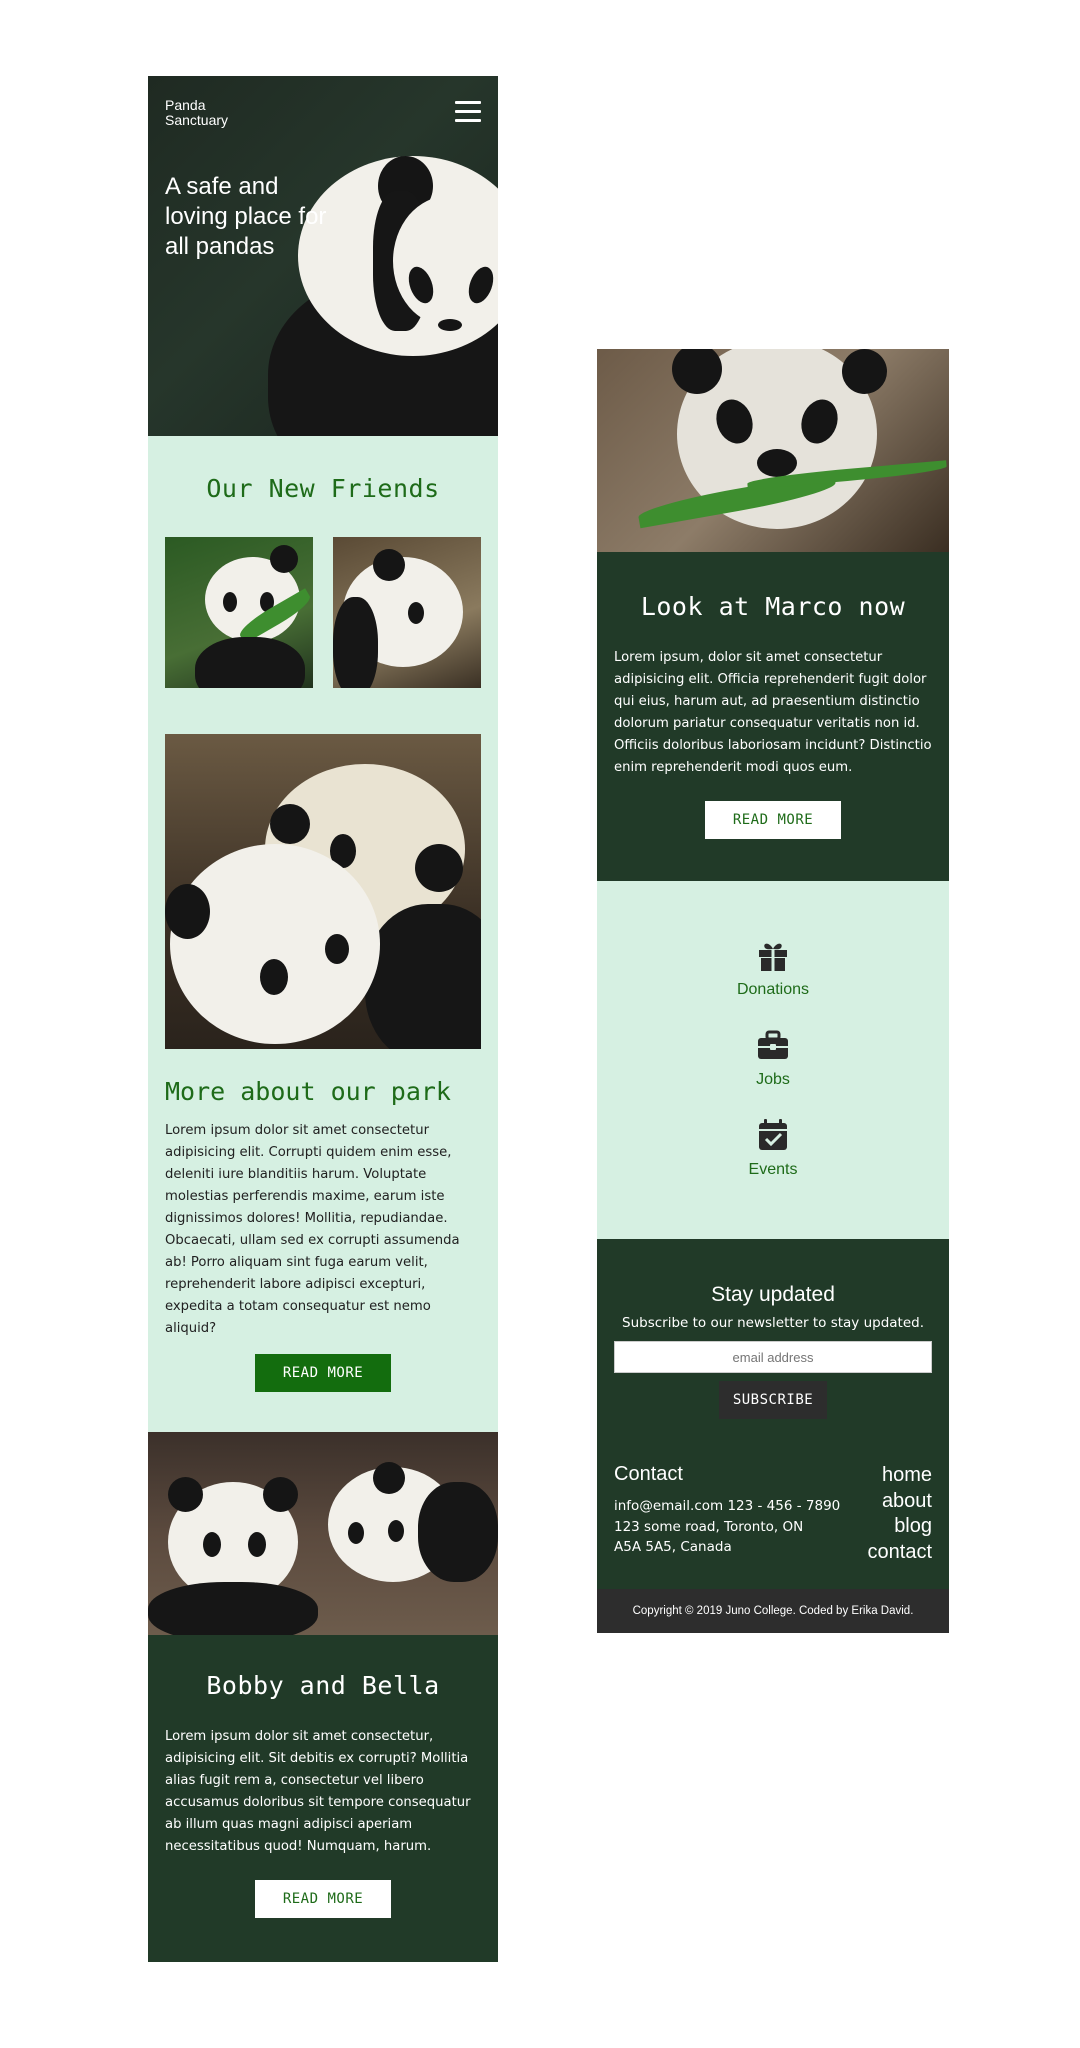 The image size is (1080, 2048). Describe the element at coordinates (773, 1357) in the screenshot. I see `email-input` at that location.